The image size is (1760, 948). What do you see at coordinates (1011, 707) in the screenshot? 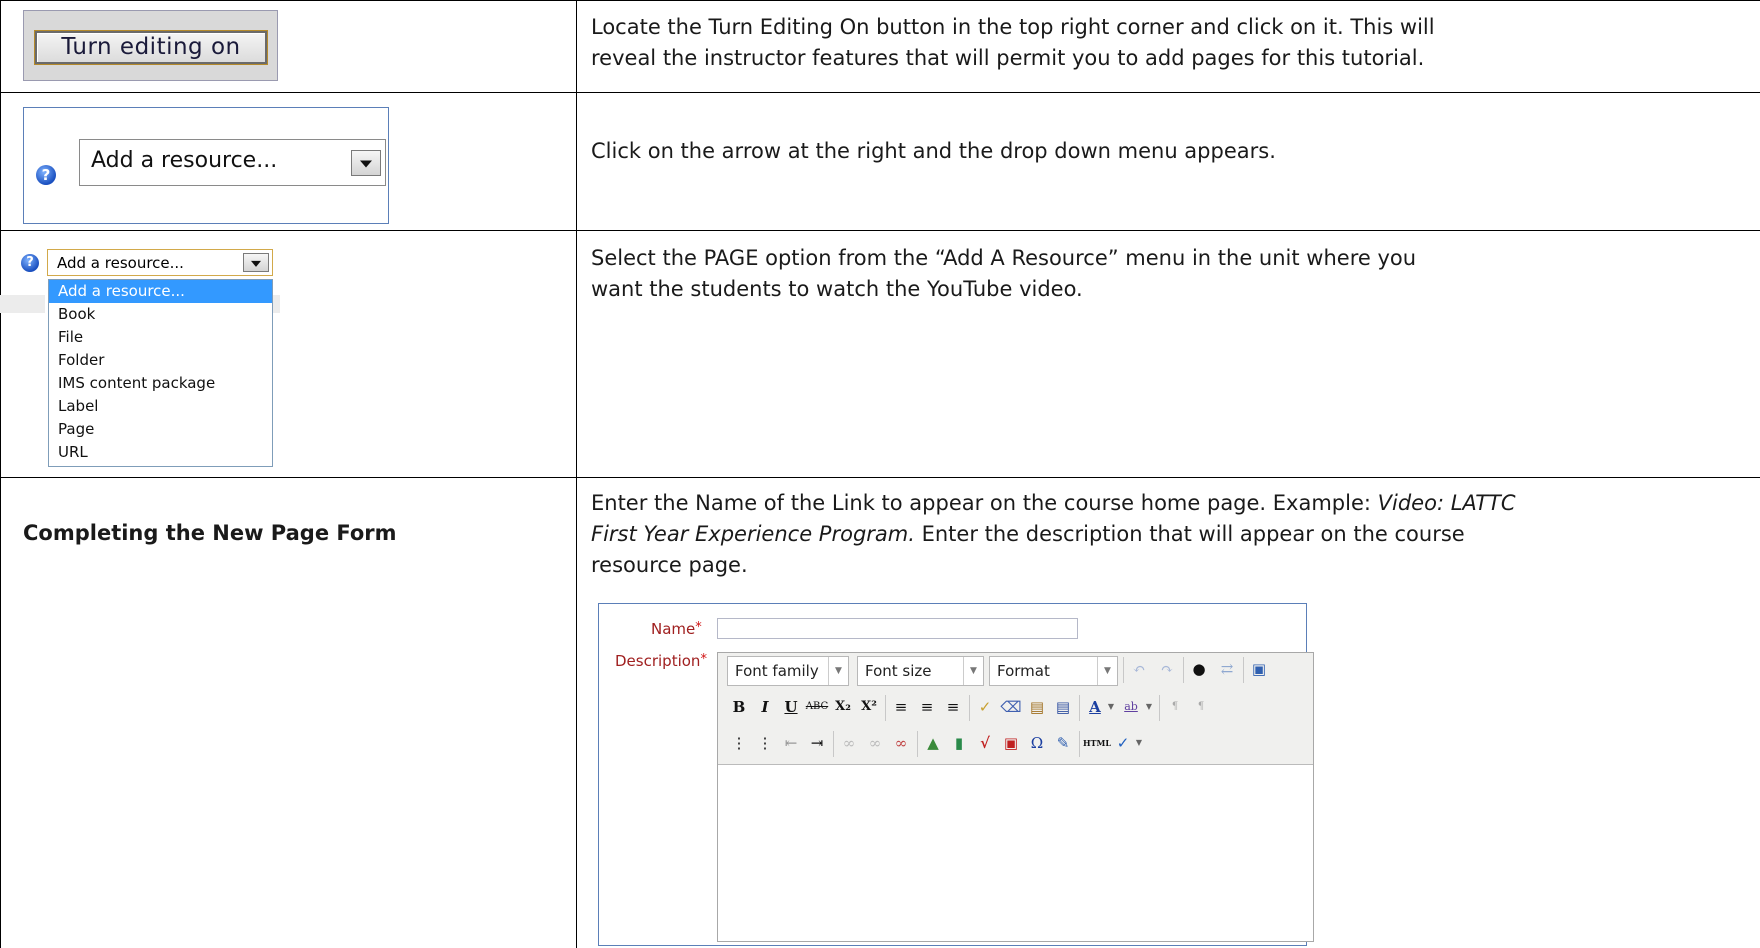
I see `eraser-icon: ⌫` at bounding box center [1011, 707].